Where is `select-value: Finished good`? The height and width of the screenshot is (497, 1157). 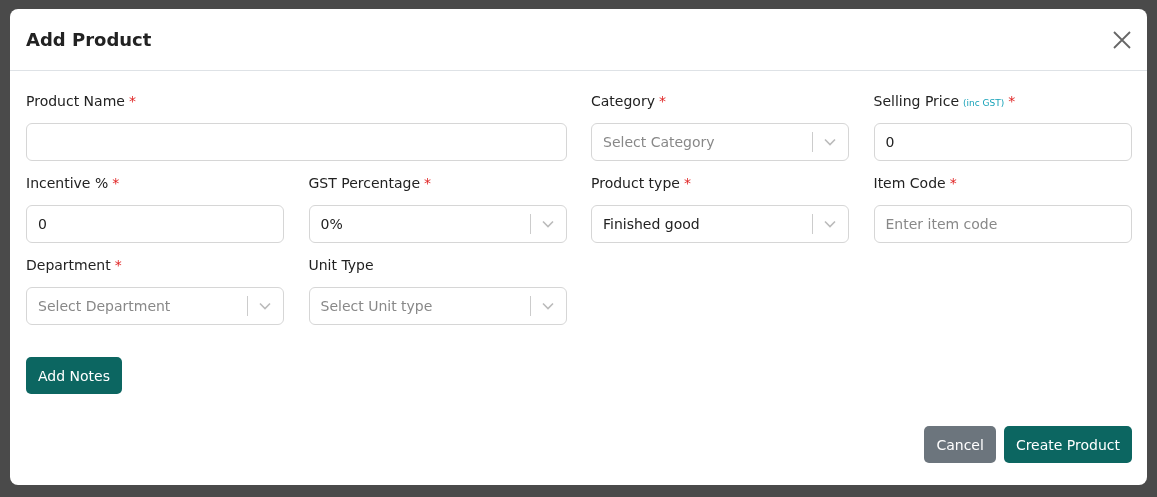
select-value: Finished good is located at coordinates (652, 224).